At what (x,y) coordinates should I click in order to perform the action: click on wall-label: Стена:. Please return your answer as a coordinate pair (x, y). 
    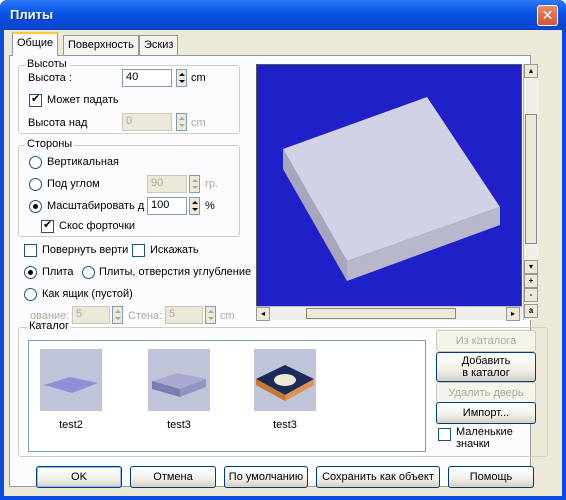
    Looking at the image, I should click on (145, 316).